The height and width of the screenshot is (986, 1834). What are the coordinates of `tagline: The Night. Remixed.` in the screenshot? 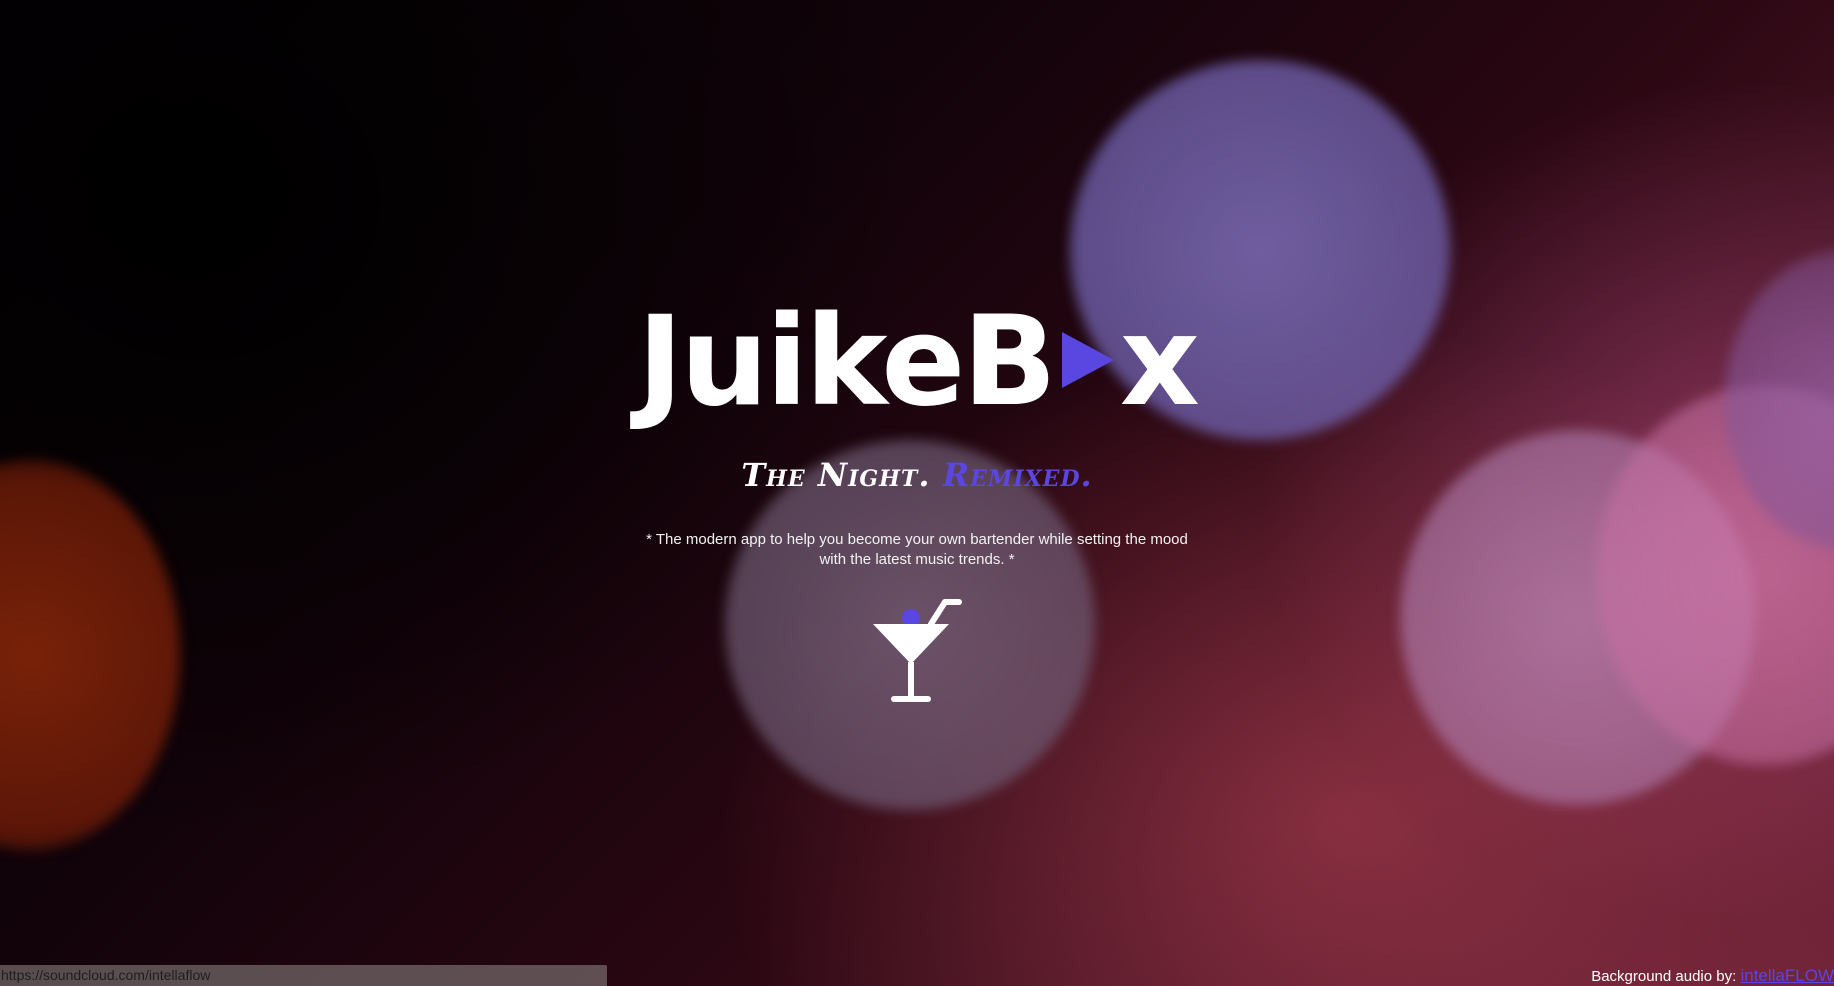 It's located at (917, 475).